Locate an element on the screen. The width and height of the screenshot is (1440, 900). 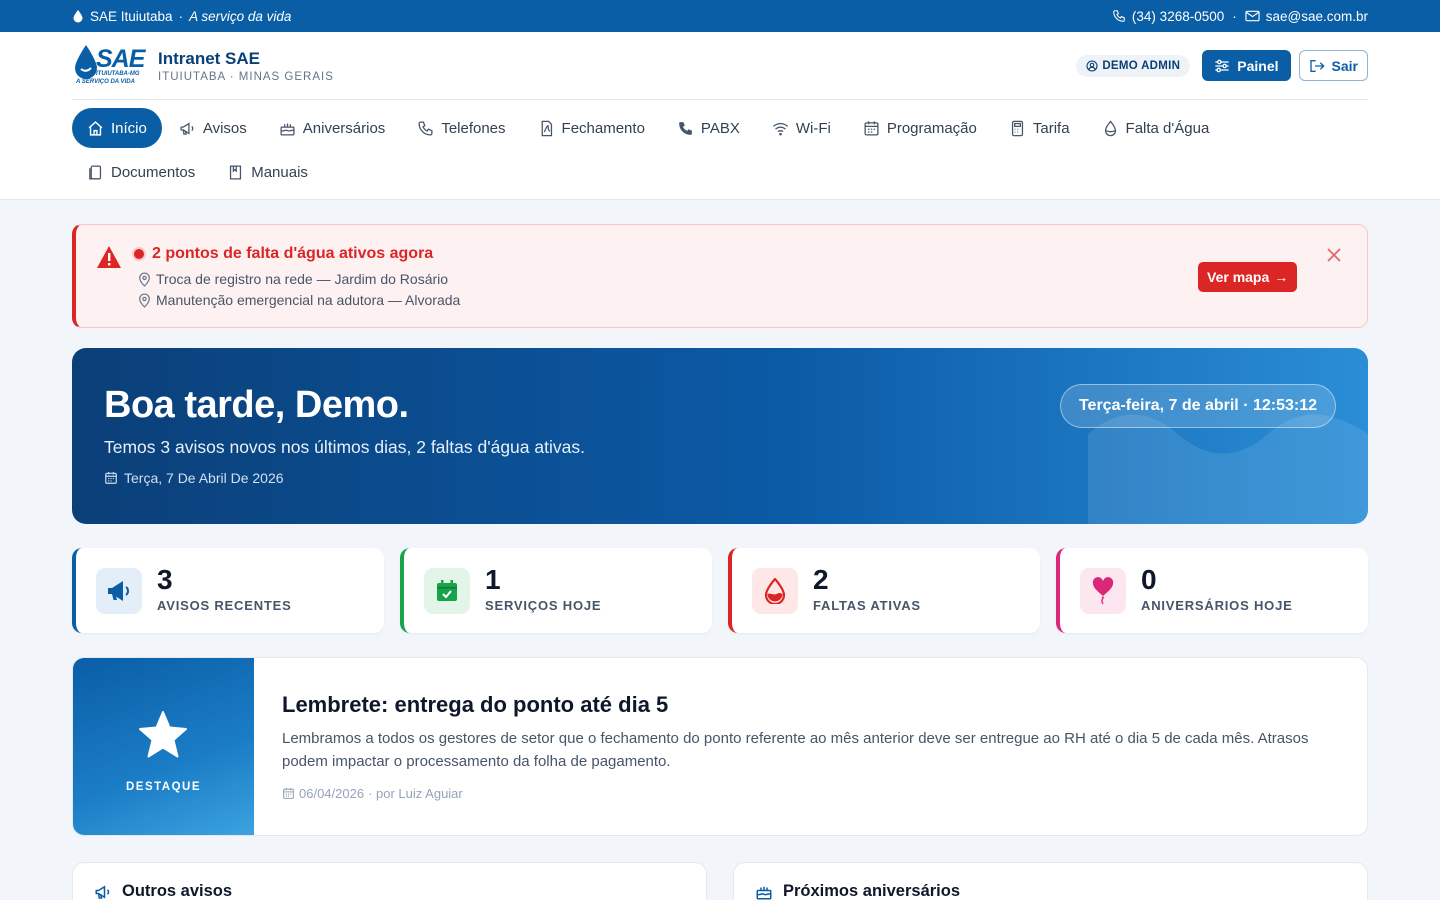
user-badge: DEMO ADMIN is located at coordinates (1133, 65).